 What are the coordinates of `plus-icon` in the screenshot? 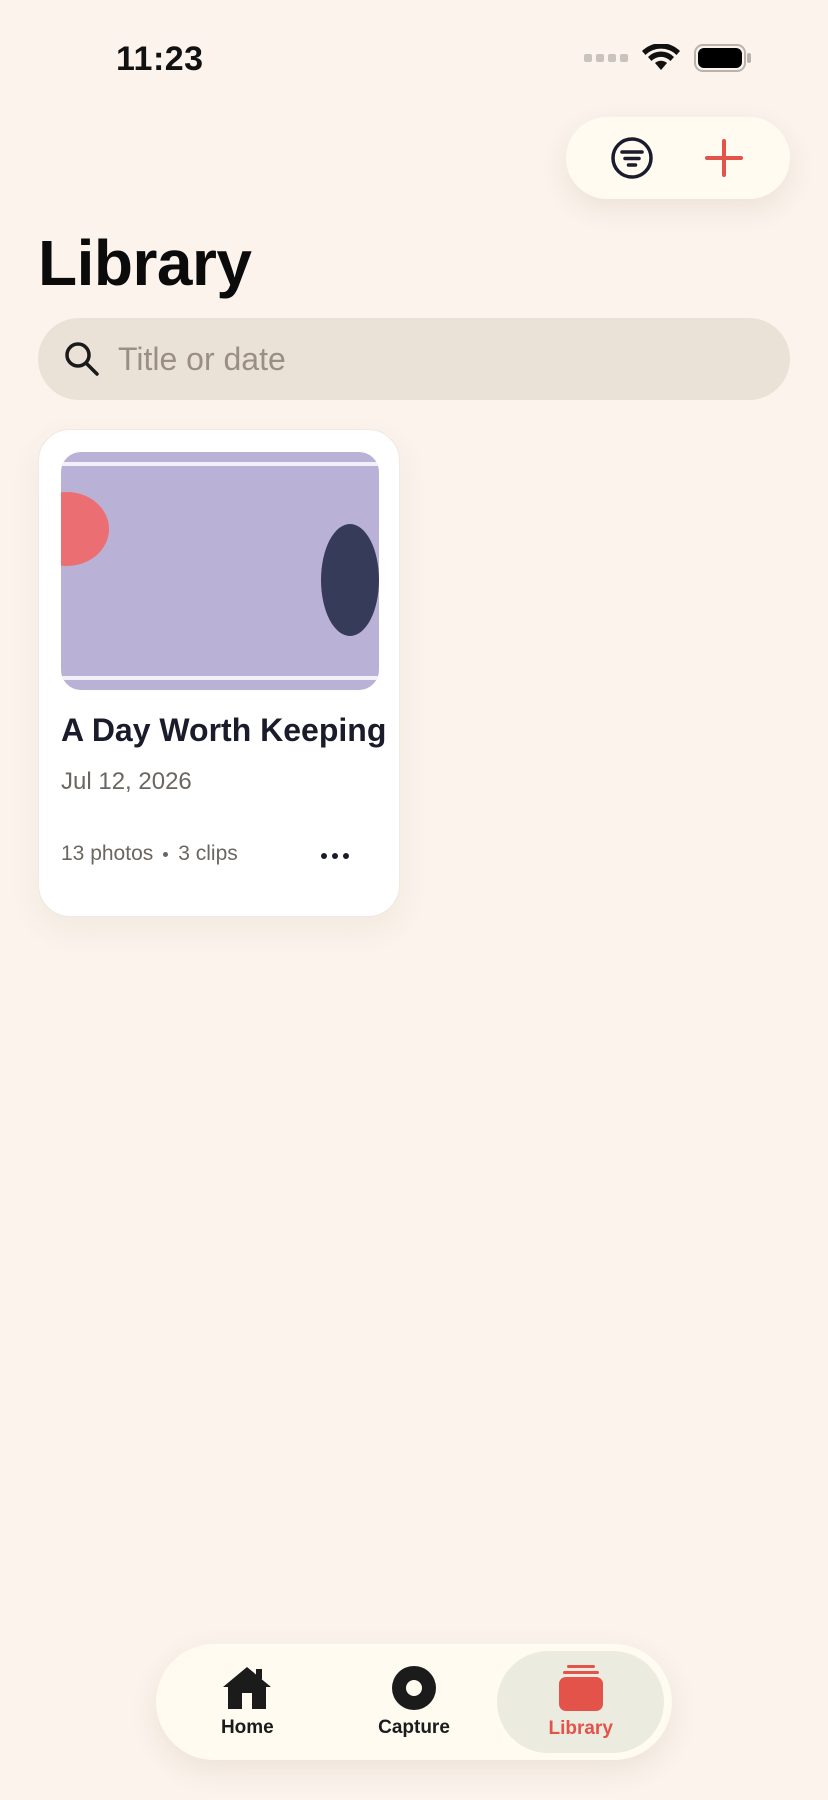 It's located at (724, 158).